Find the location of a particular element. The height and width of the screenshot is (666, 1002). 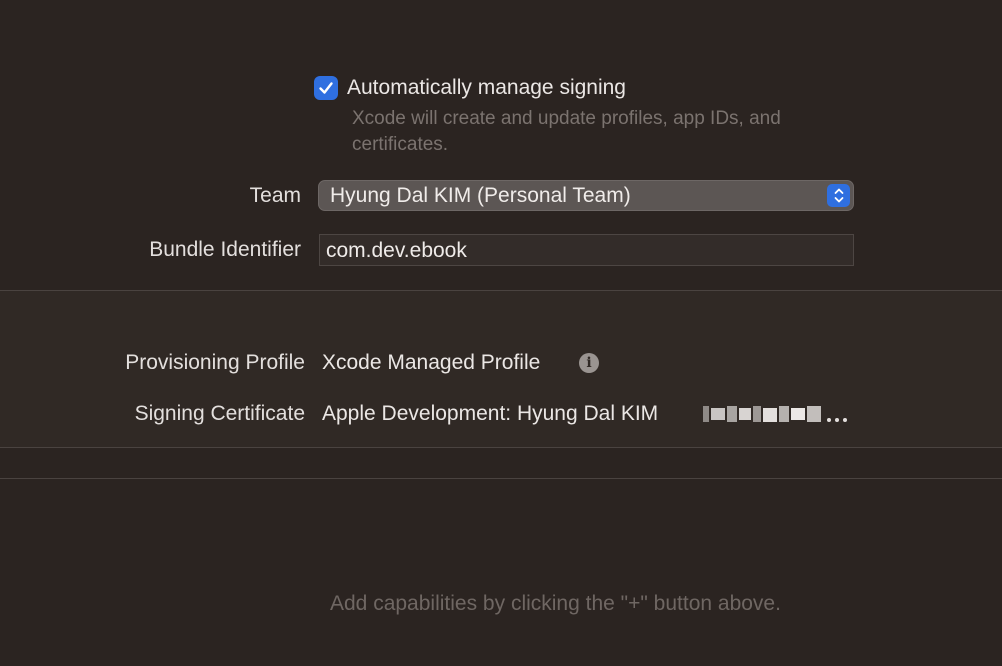

info-icon: i is located at coordinates (589, 363).